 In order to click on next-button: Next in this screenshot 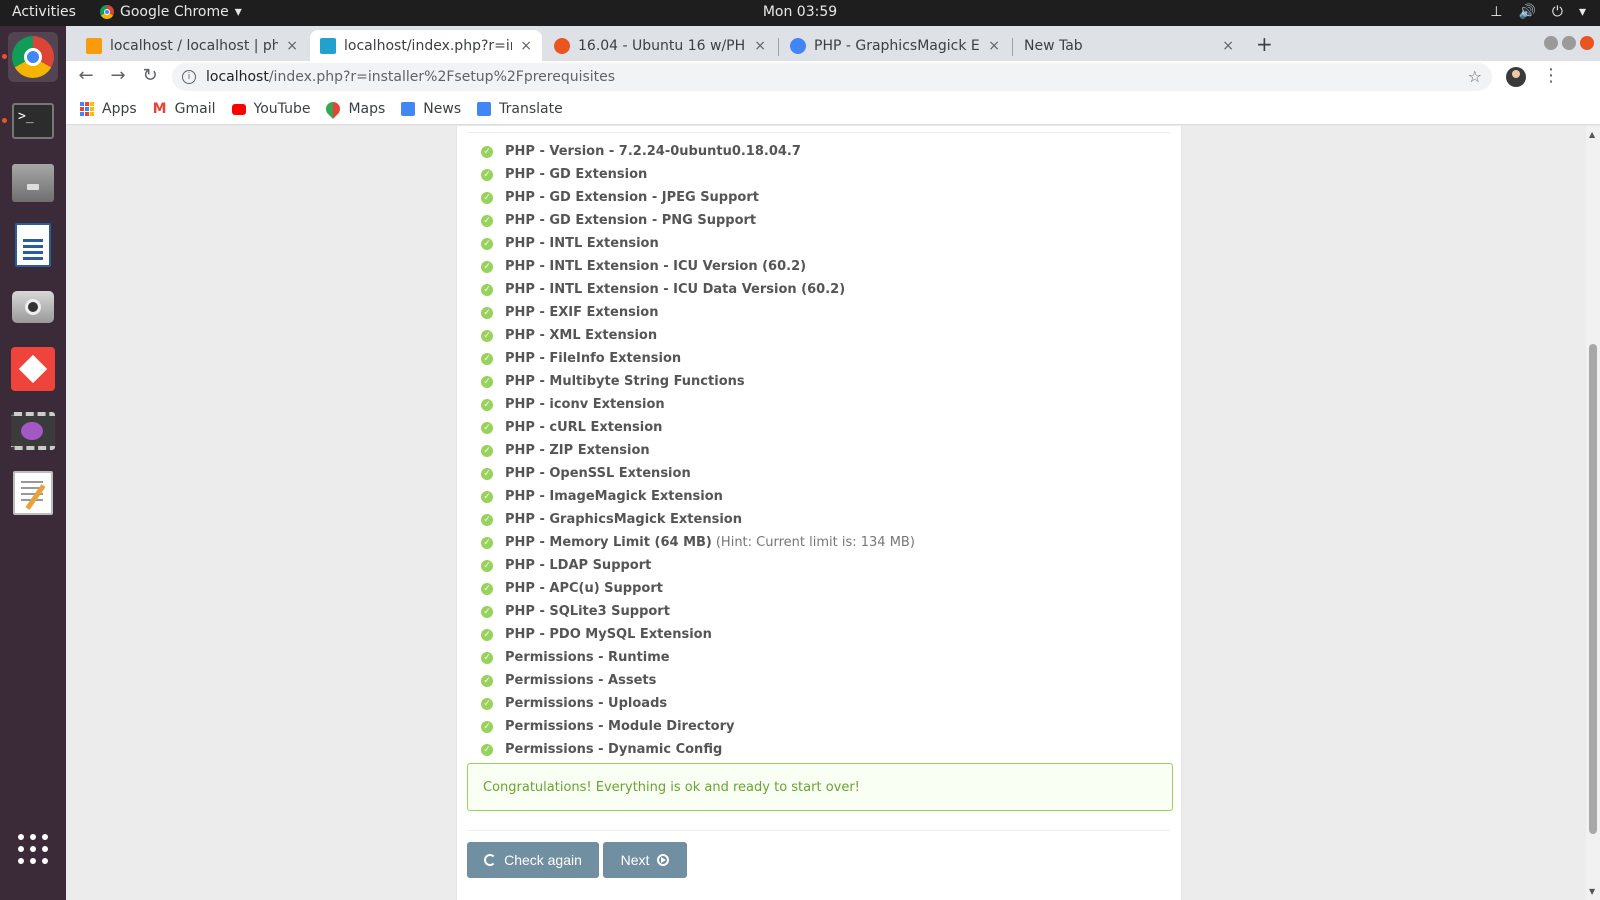, I will do `click(645, 860)`.